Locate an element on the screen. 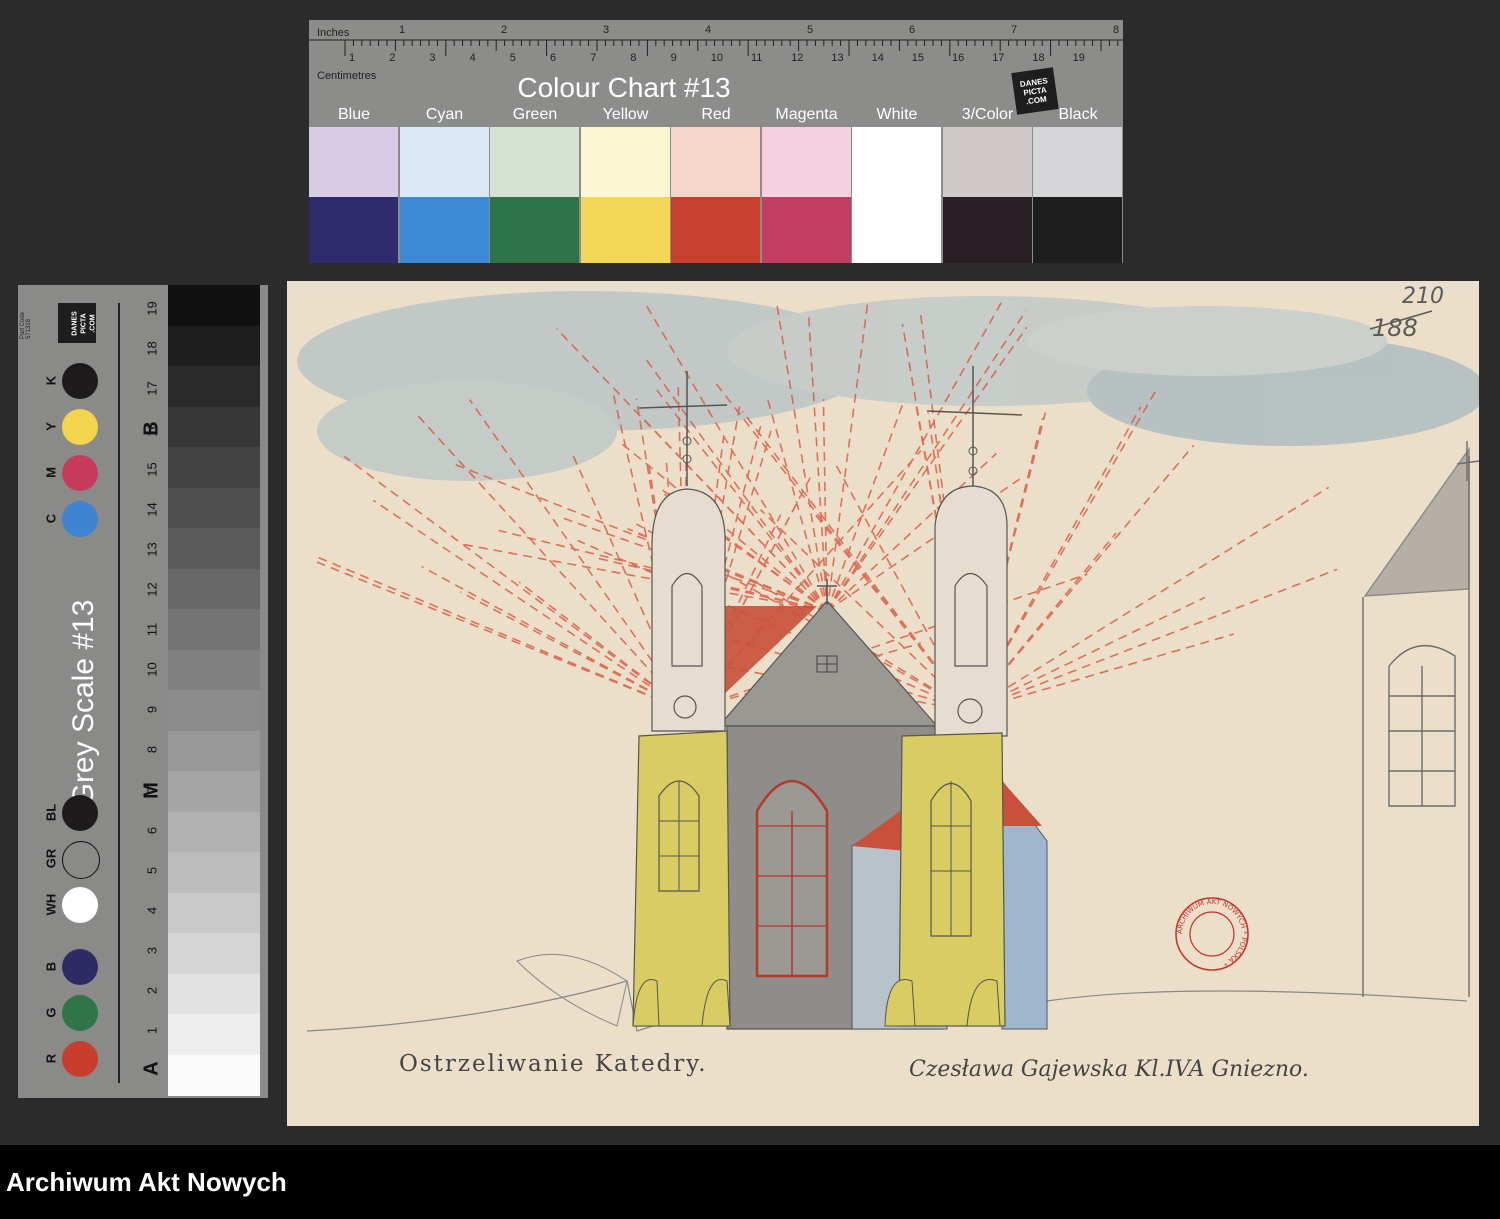  colour-label: Black is located at coordinates (1078, 114).